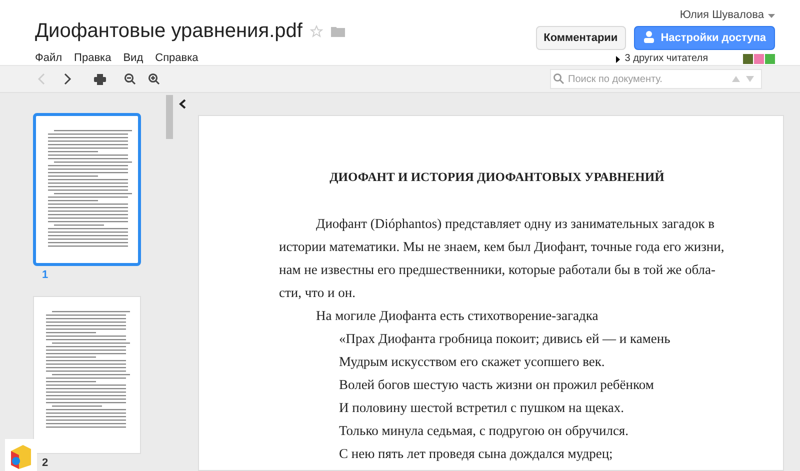 This screenshot has width=800, height=471. I want to click on zoom-out-icon, so click(130, 79).